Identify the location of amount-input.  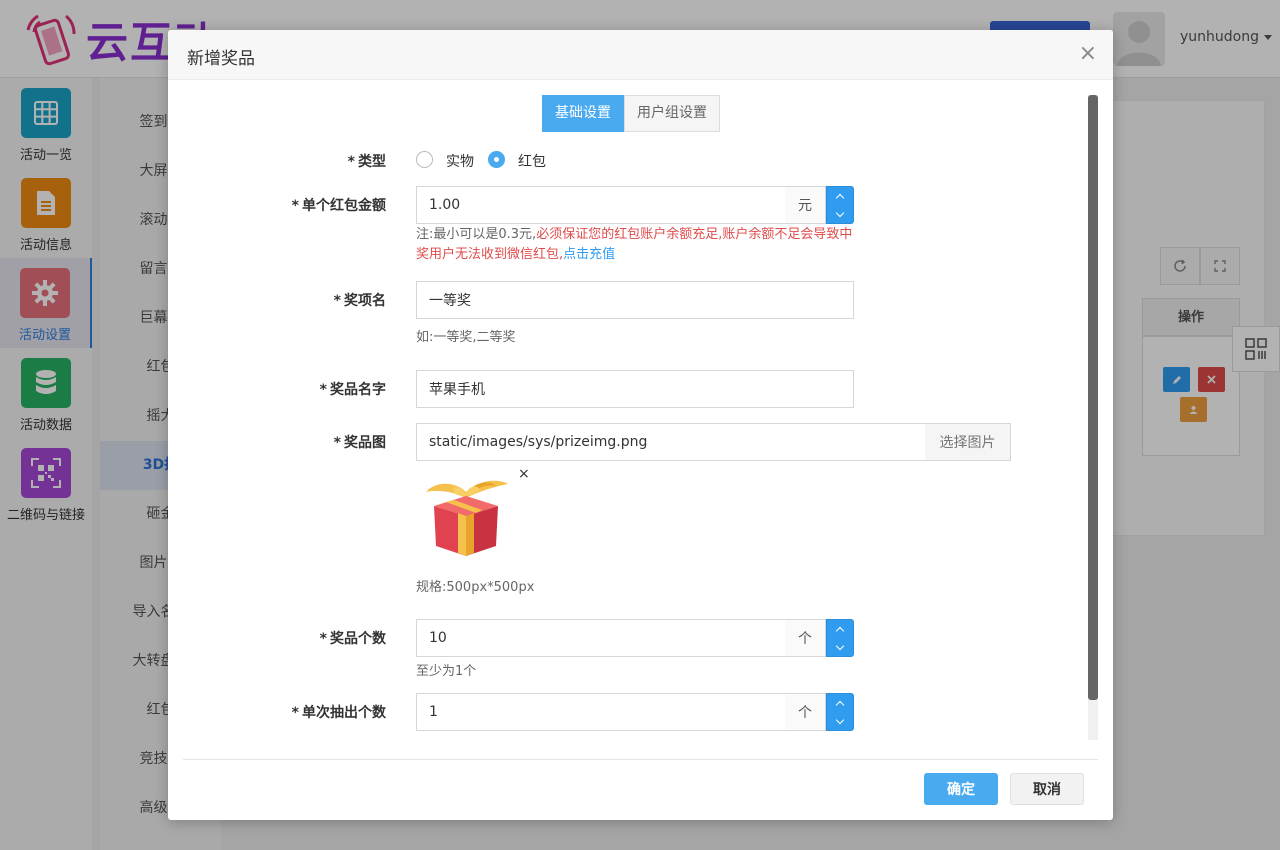
(601, 205).